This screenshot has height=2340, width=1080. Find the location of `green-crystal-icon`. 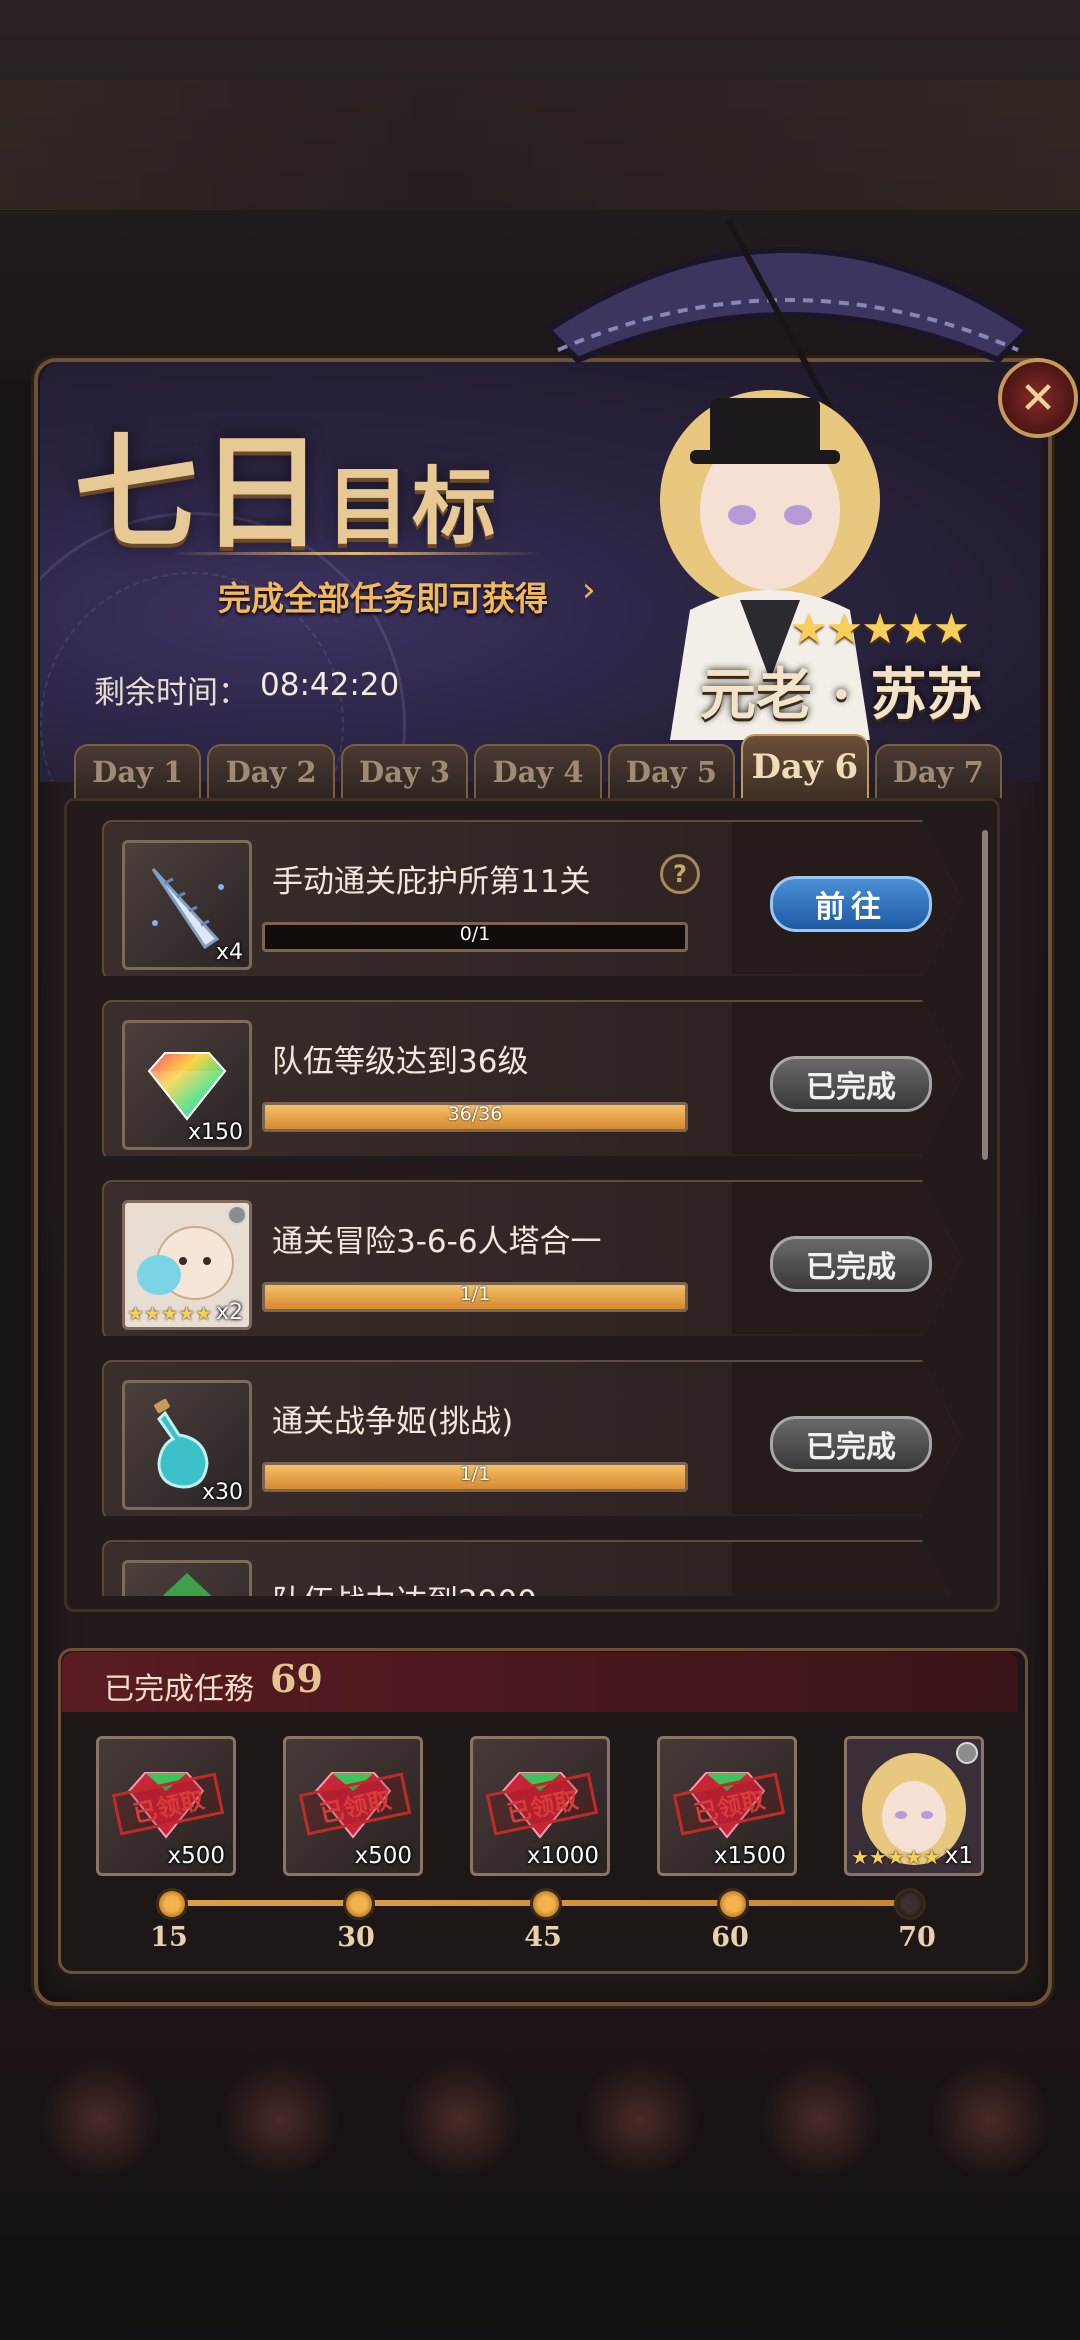

green-crystal-icon is located at coordinates (187, 1584).